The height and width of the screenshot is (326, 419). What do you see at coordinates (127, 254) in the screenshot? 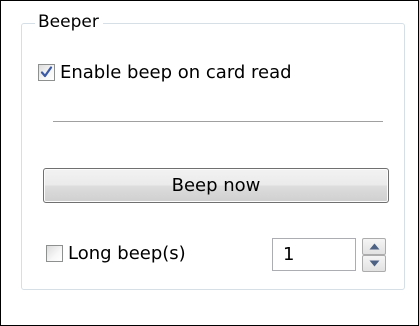
I see `long-beep-label: Long beep(s)` at bounding box center [127, 254].